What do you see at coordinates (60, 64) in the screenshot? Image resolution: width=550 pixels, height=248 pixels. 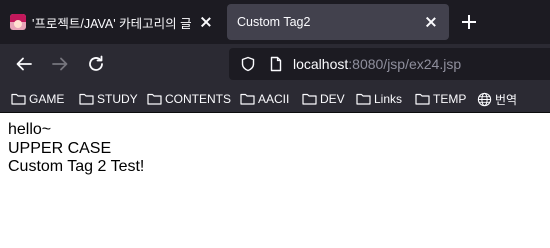 I see `forward-arrow-icon` at bounding box center [60, 64].